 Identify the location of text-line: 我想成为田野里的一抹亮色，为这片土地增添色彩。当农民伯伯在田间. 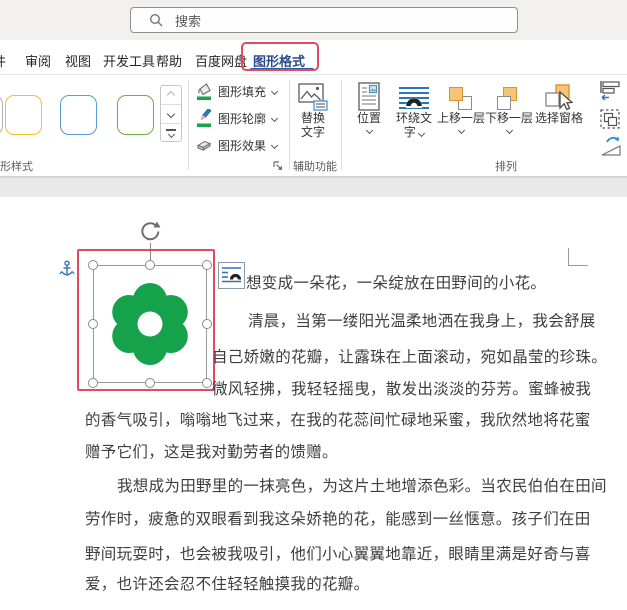
(362, 485).